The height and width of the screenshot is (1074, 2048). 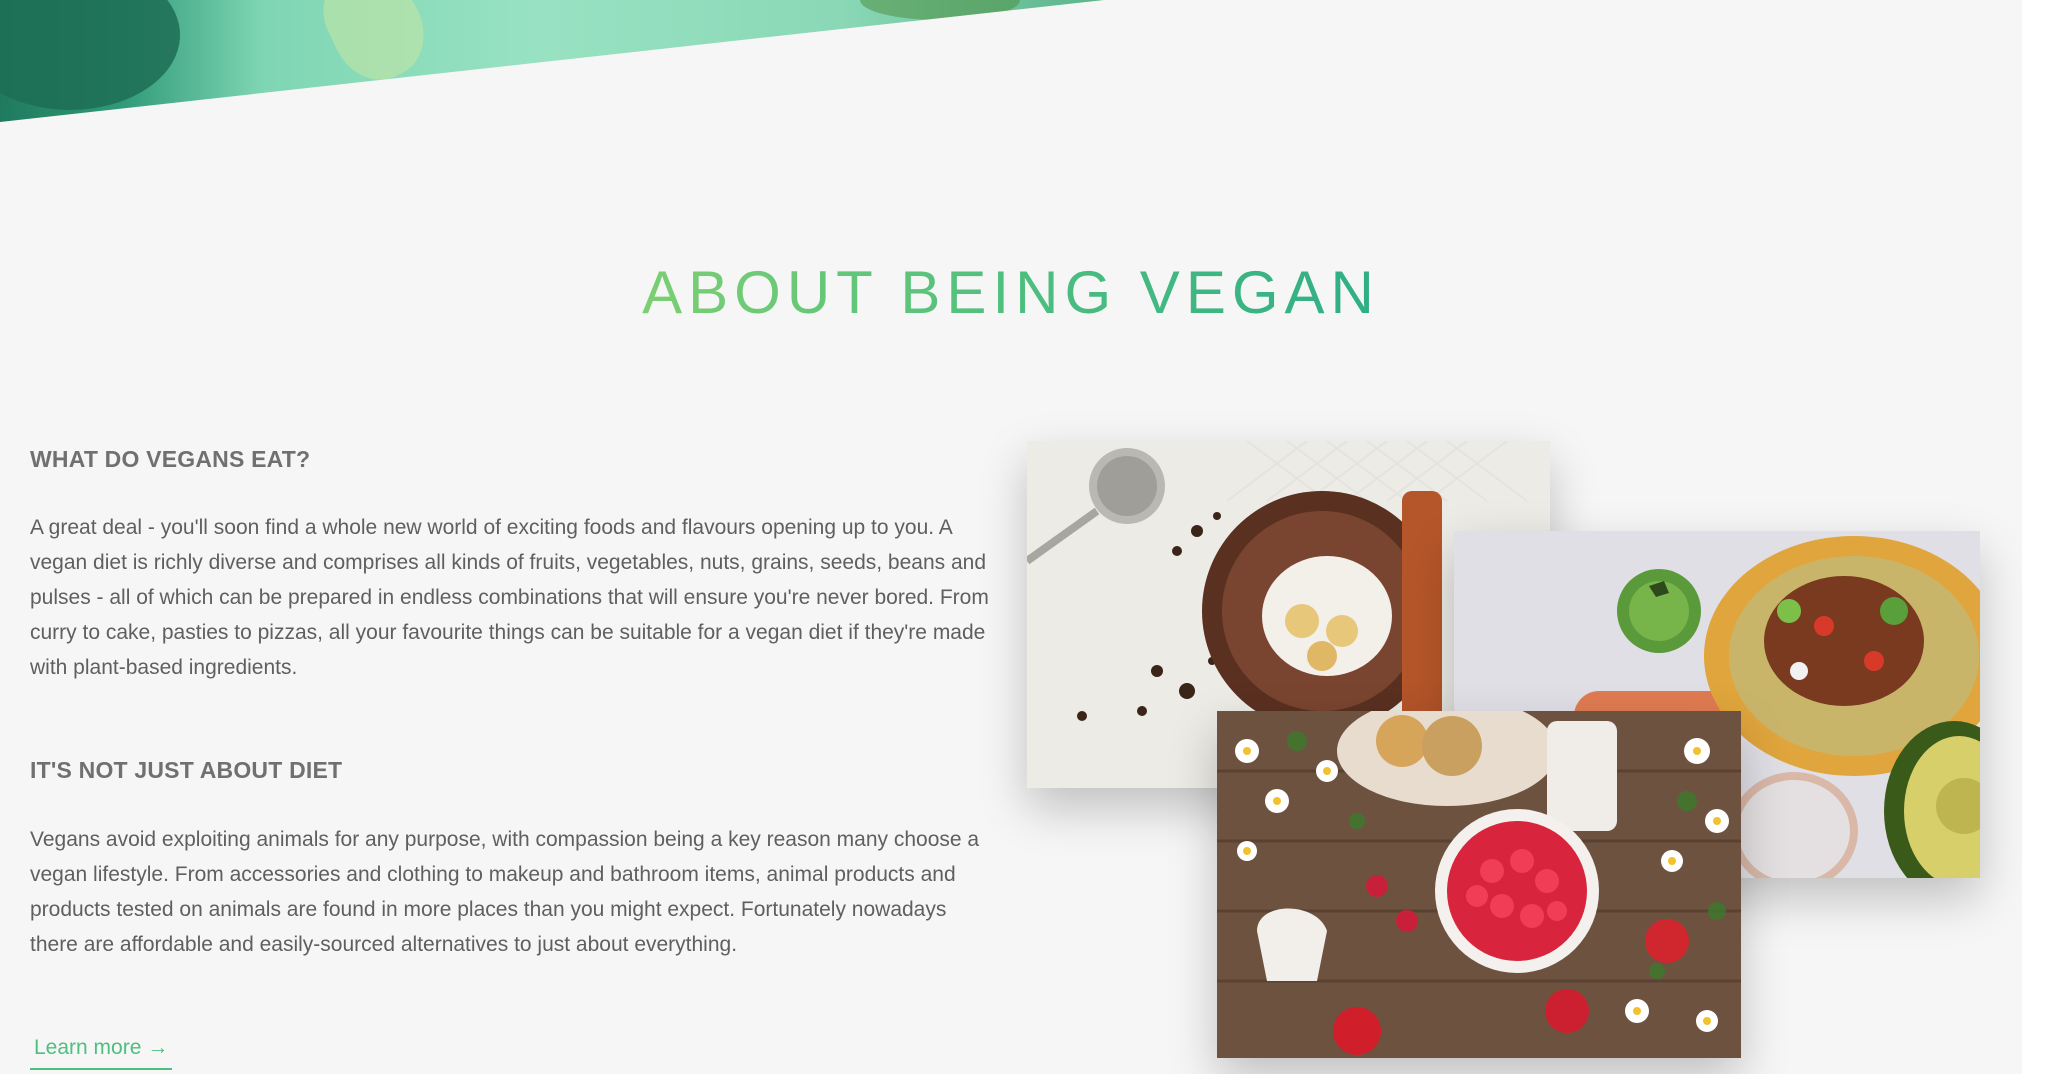 I want to click on learn-more-link: Learn more →, so click(x=101, y=1053).